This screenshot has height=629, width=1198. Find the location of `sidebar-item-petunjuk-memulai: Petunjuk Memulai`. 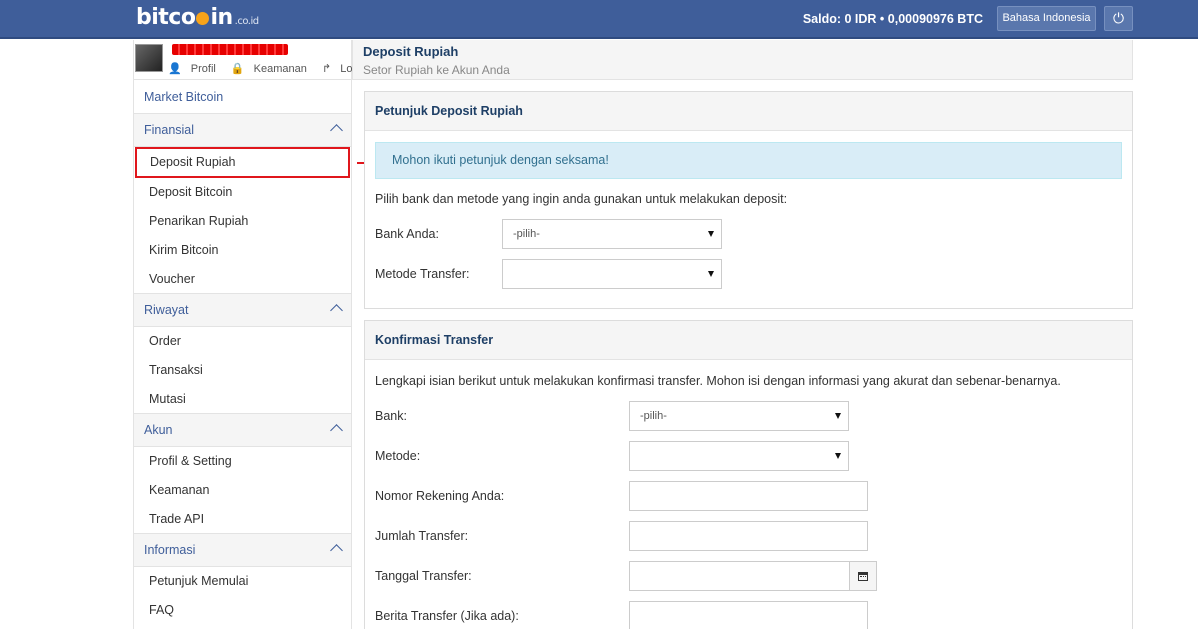

sidebar-item-petunjuk-memulai: Petunjuk Memulai is located at coordinates (242, 581).